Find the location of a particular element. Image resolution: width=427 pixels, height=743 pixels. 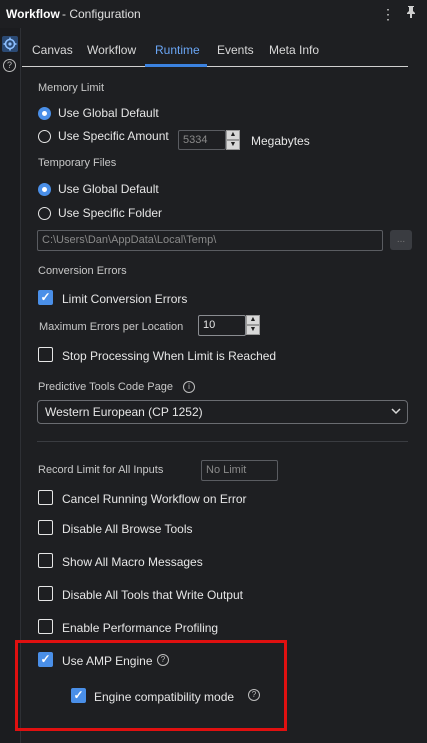

temp-global-default-radio is located at coordinates (44, 189).